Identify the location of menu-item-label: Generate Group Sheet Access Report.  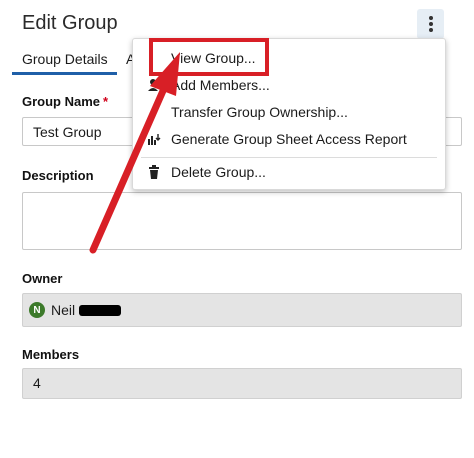
(289, 139).